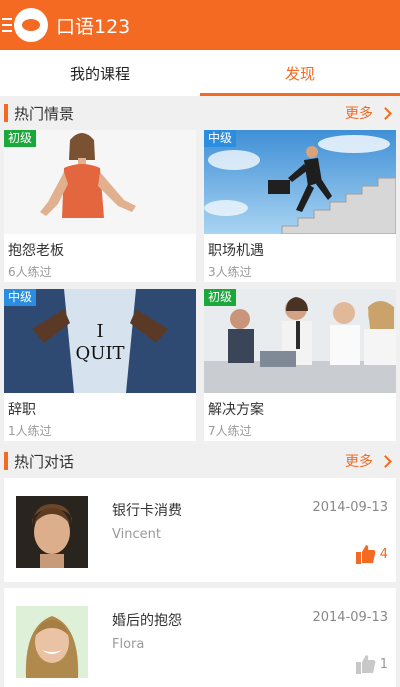  I want to click on app-bar: 口语123, so click(200, 25).